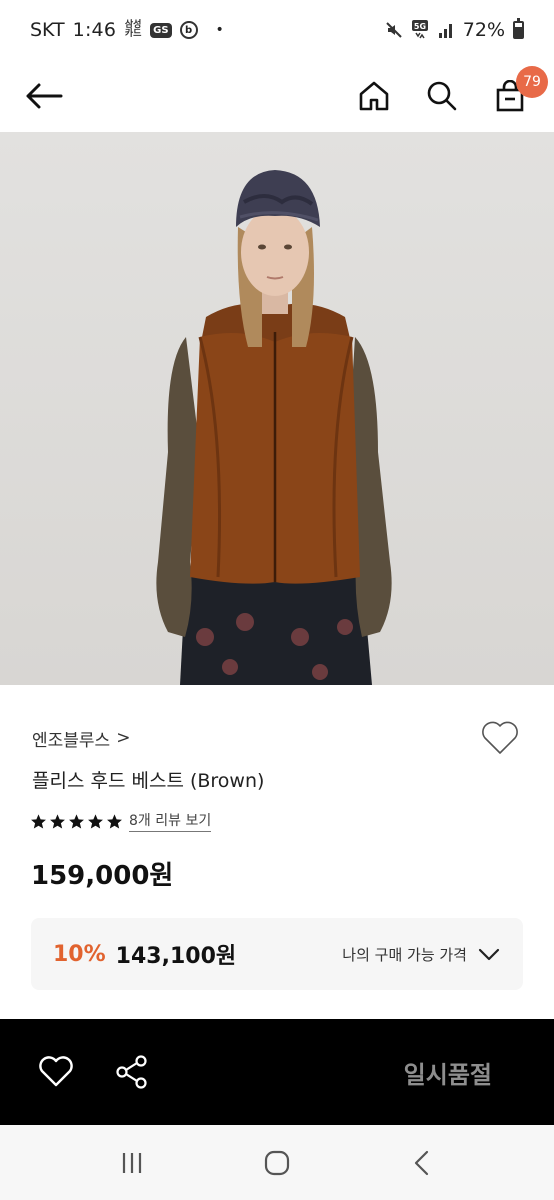 The height and width of the screenshot is (1200, 554). I want to click on recents-icon, so click(132, 1162).